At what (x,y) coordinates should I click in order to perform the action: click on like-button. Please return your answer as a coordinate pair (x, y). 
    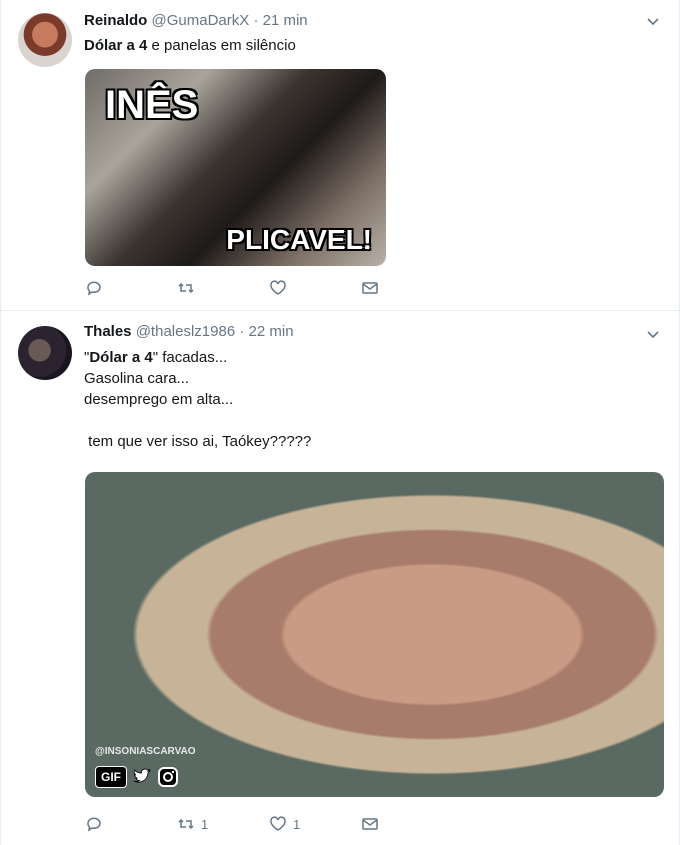
    Looking at the image, I should click on (315, 288).